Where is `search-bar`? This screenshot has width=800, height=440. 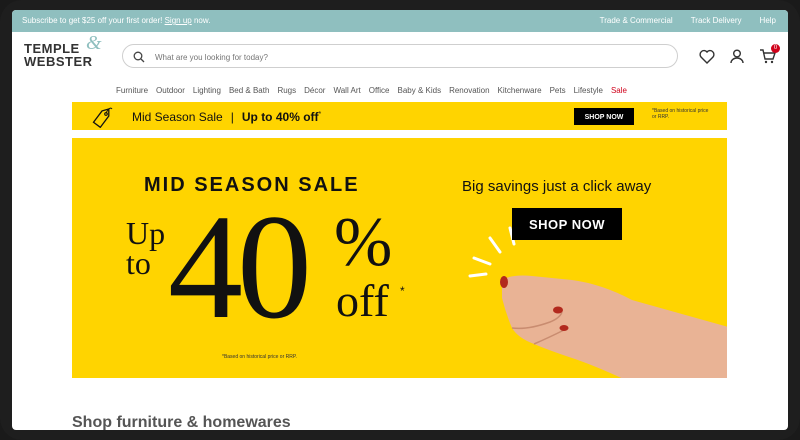 search-bar is located at coordinates (400, 56).